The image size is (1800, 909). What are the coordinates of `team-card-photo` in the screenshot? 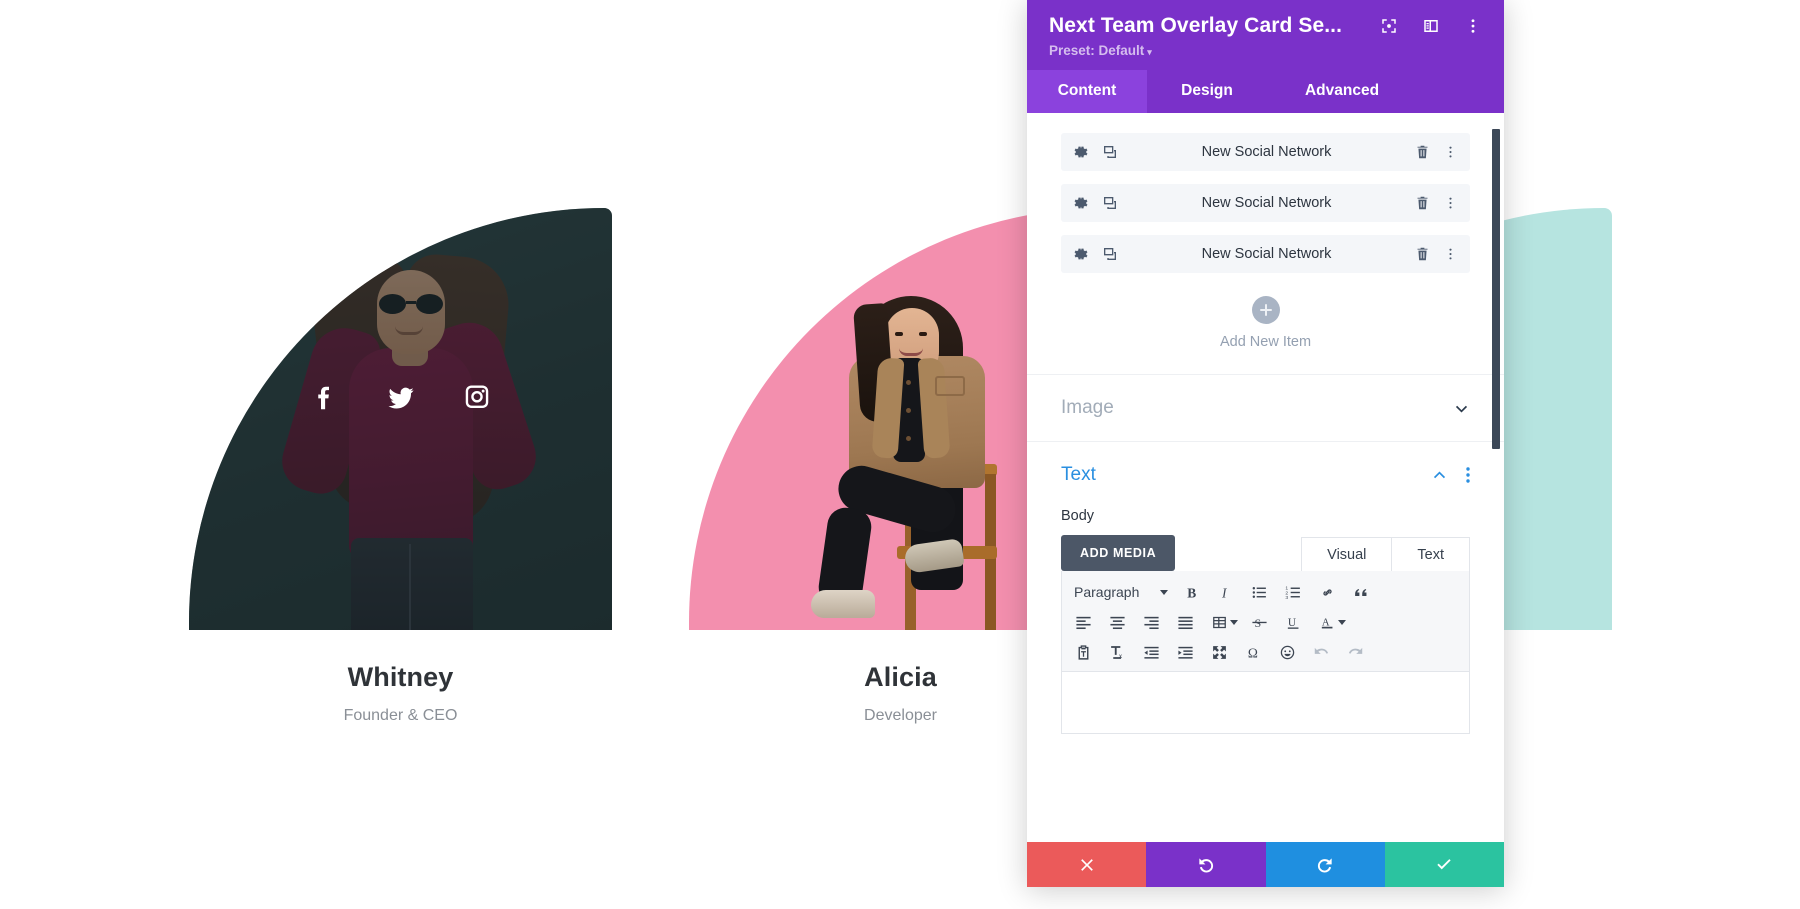 It's located at (400, 419).